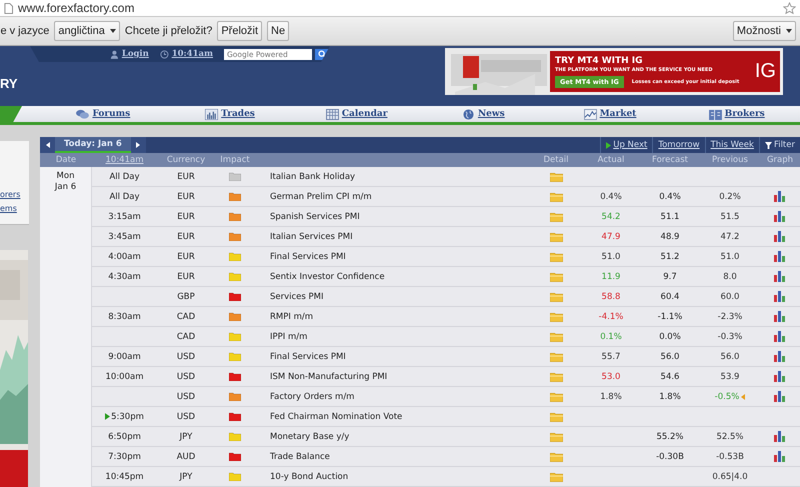 The width and height of the screenshot is (800, 487). I want to click on event-title: Italian Services PMI, so click(311, 237).